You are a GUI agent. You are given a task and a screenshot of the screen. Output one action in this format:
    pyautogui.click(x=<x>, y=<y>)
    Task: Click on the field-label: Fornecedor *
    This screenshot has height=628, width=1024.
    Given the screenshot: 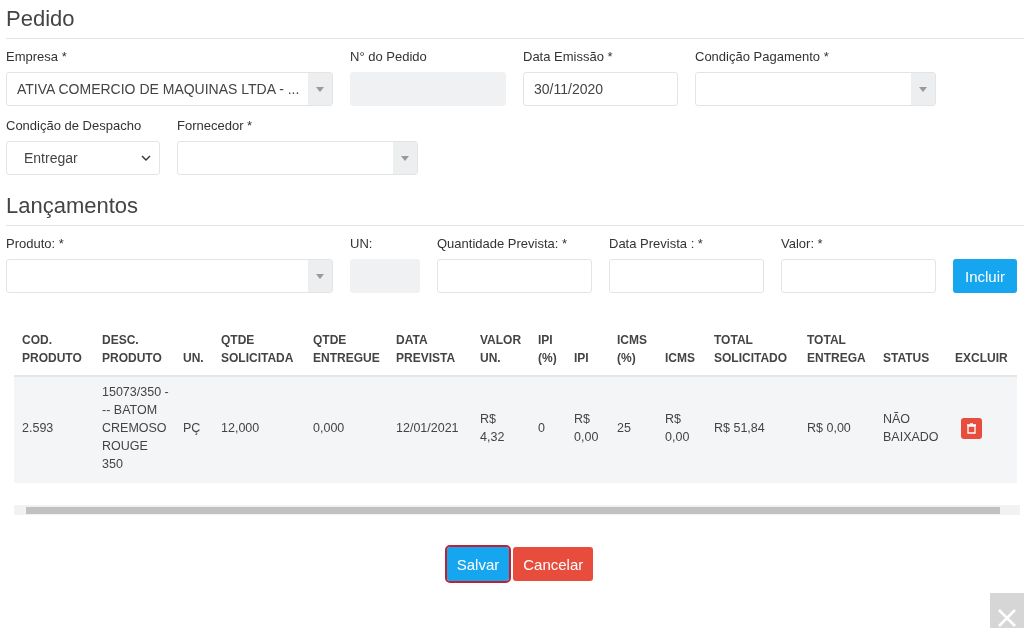 What is the action you would take?
    pyautogui.click(x=215, y=125)
    